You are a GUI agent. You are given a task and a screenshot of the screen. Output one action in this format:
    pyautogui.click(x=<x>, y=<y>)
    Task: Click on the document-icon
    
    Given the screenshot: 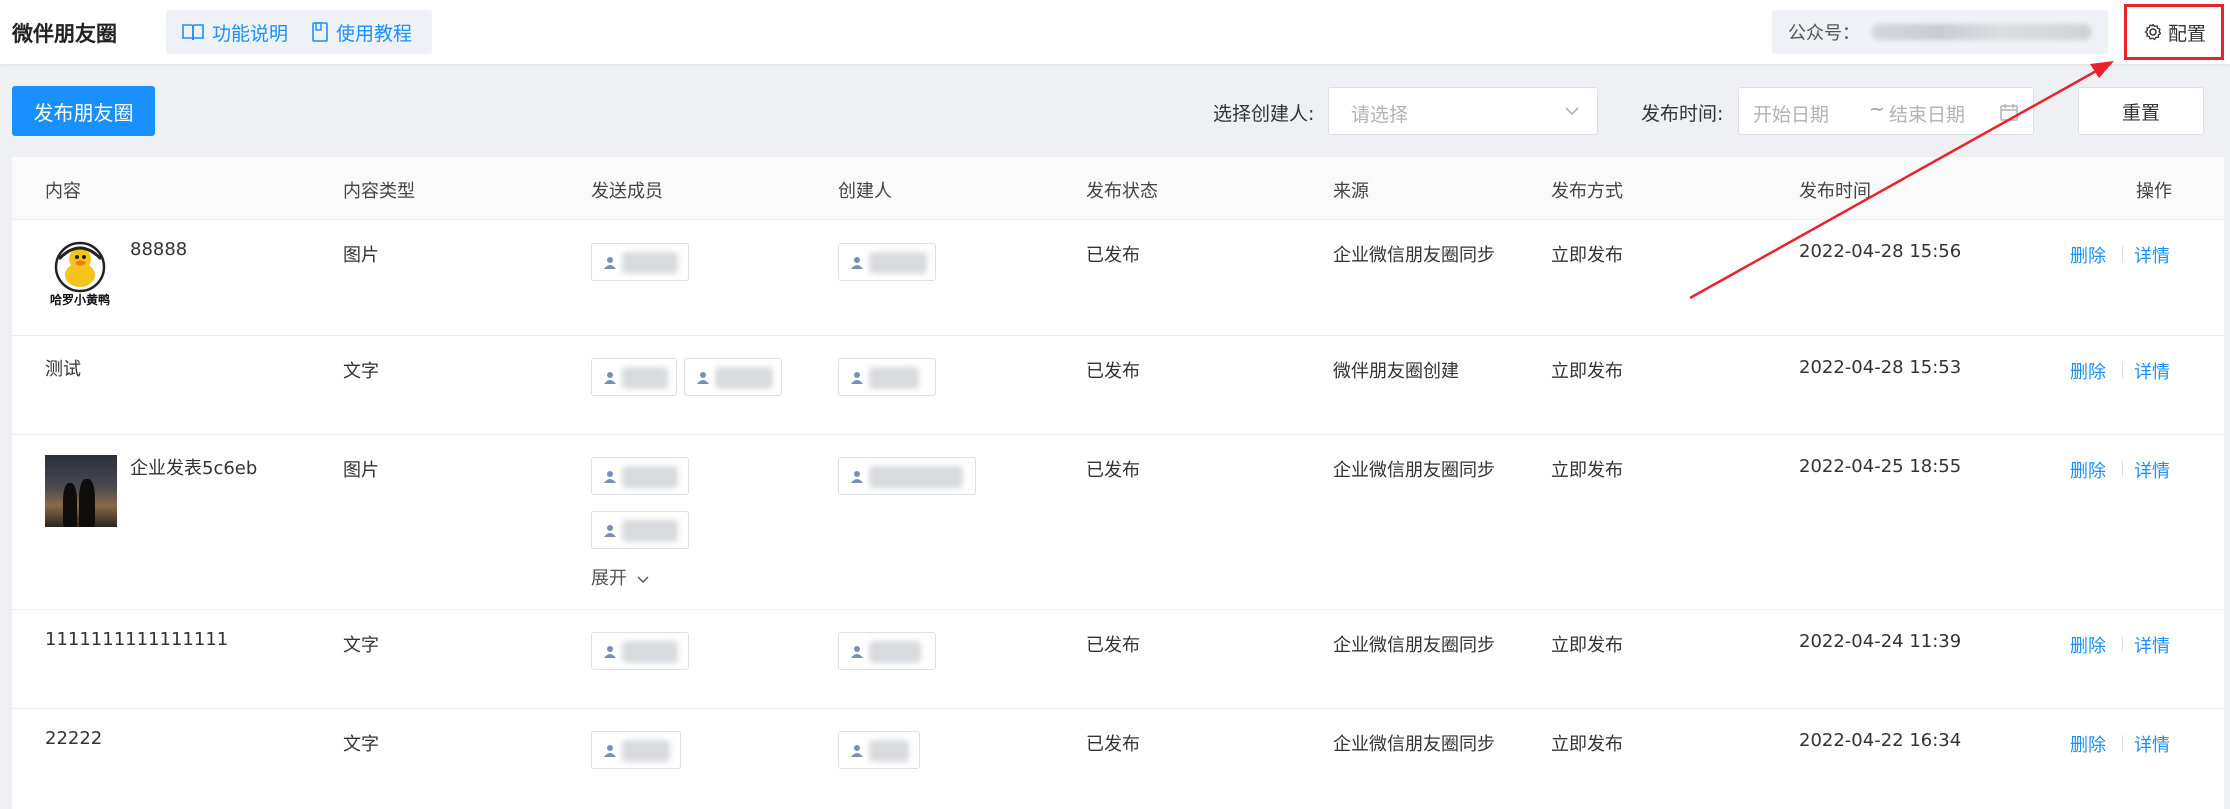 What is the action you would take?
    pyautogui.click(x=320, y=32)
    